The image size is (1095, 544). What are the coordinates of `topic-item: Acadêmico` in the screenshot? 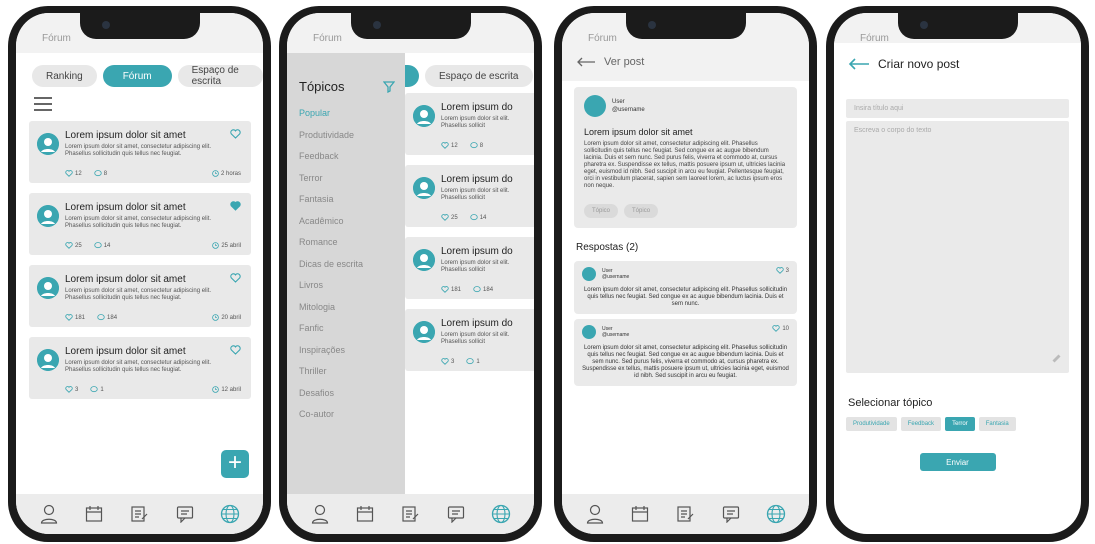 It's located at (352, 227).